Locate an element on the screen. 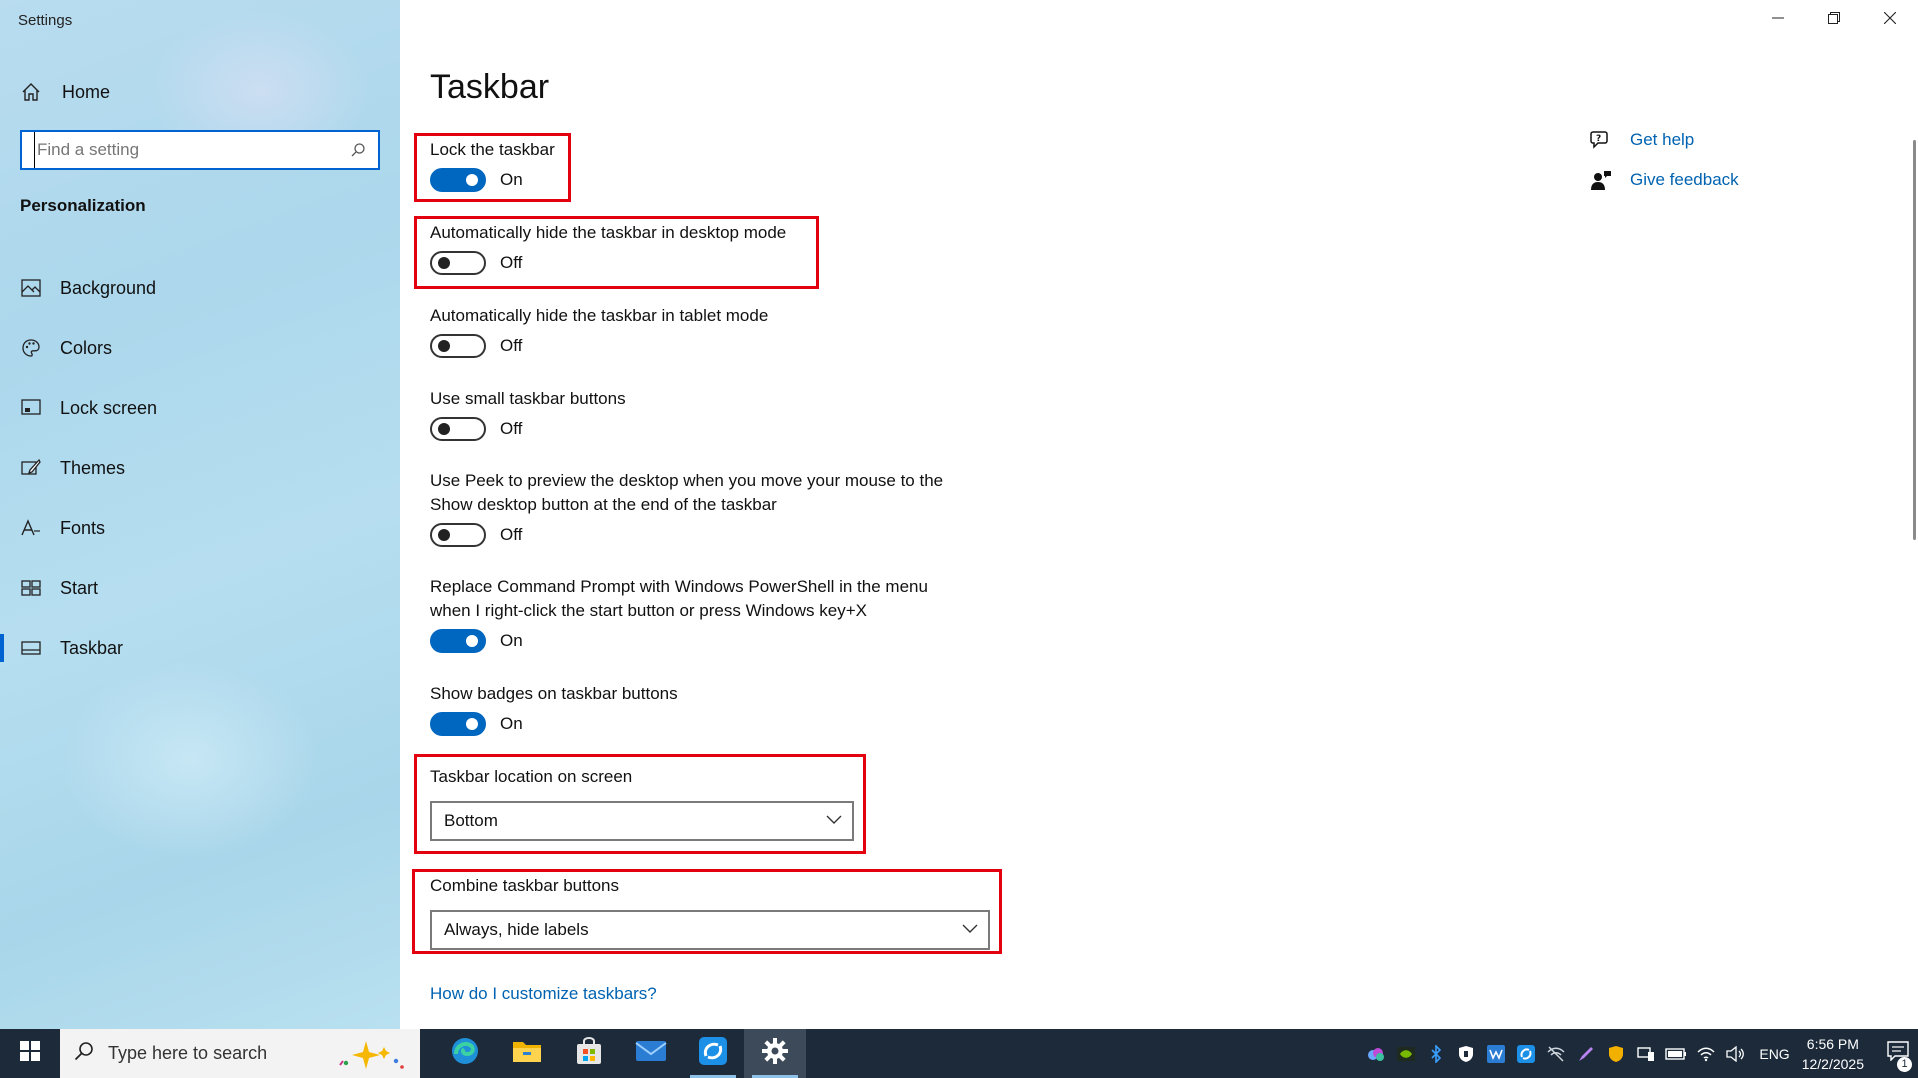 This screenshot has height=1078, width=1918. powershell-toggle is located at coordinates (458, 641).